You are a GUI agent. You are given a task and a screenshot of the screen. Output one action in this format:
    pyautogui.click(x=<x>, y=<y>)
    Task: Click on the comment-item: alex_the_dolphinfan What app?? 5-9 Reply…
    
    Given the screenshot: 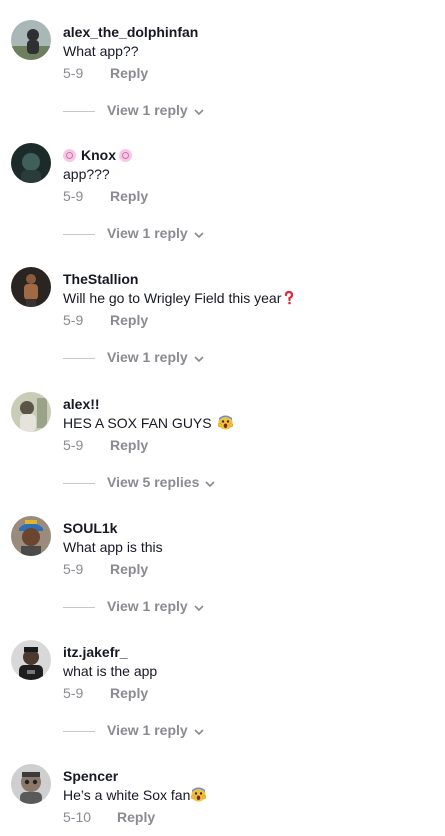 What is the action you would take?
    pyautogui.click(x=222, y=82)
    